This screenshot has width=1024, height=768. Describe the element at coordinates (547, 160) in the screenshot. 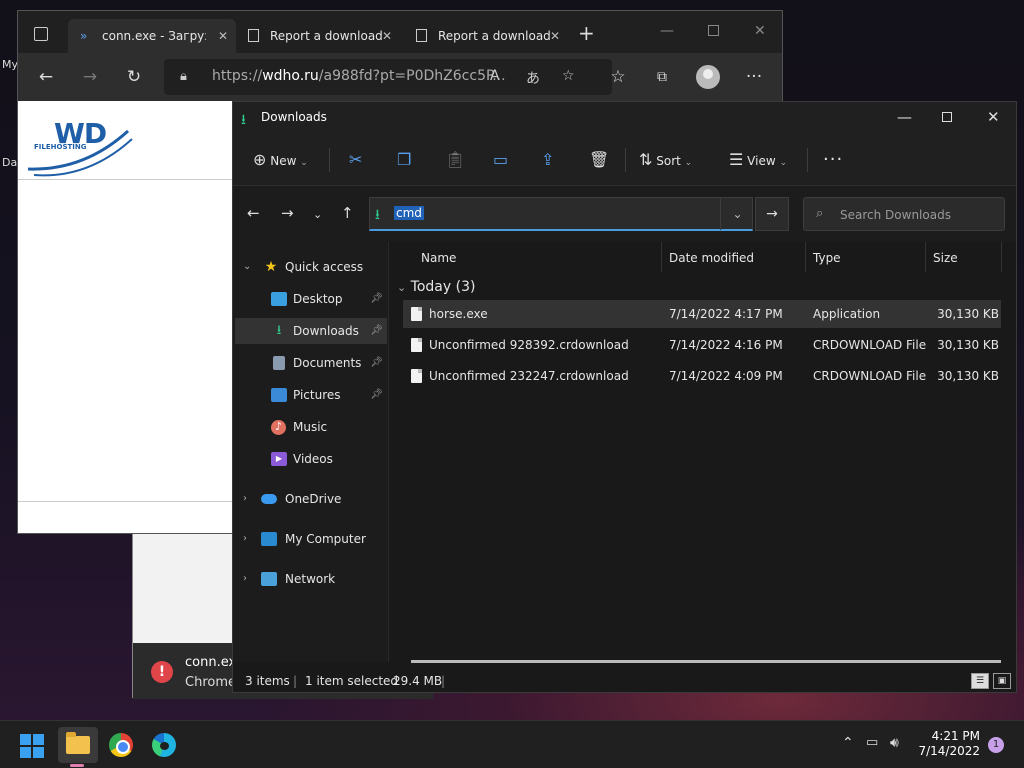

I see `share-button: ⇪` at that location.